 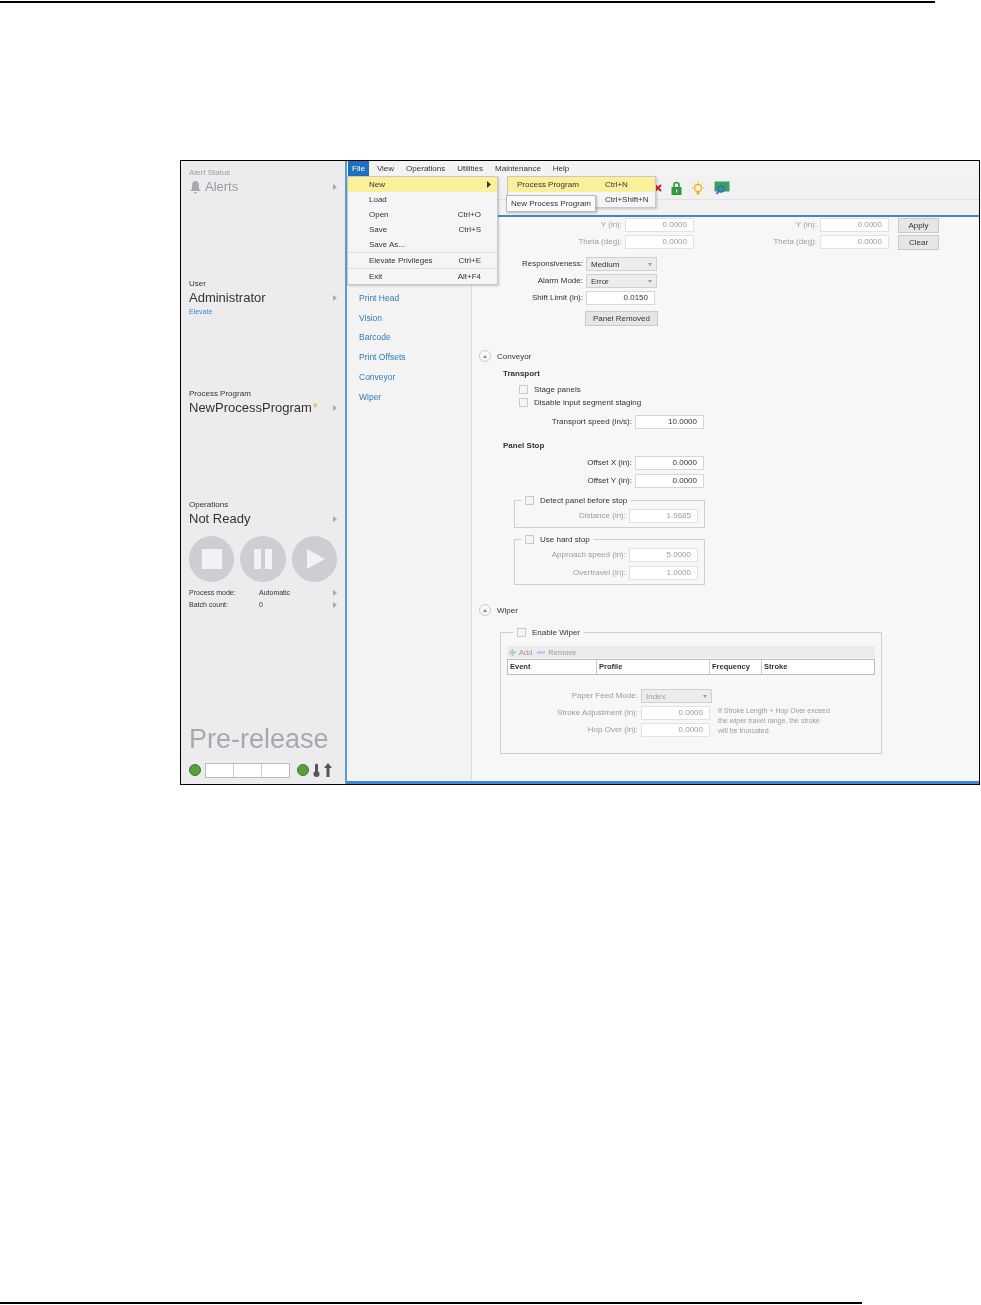 I want to click on group-title: Transport, so click(x=522, y=374).